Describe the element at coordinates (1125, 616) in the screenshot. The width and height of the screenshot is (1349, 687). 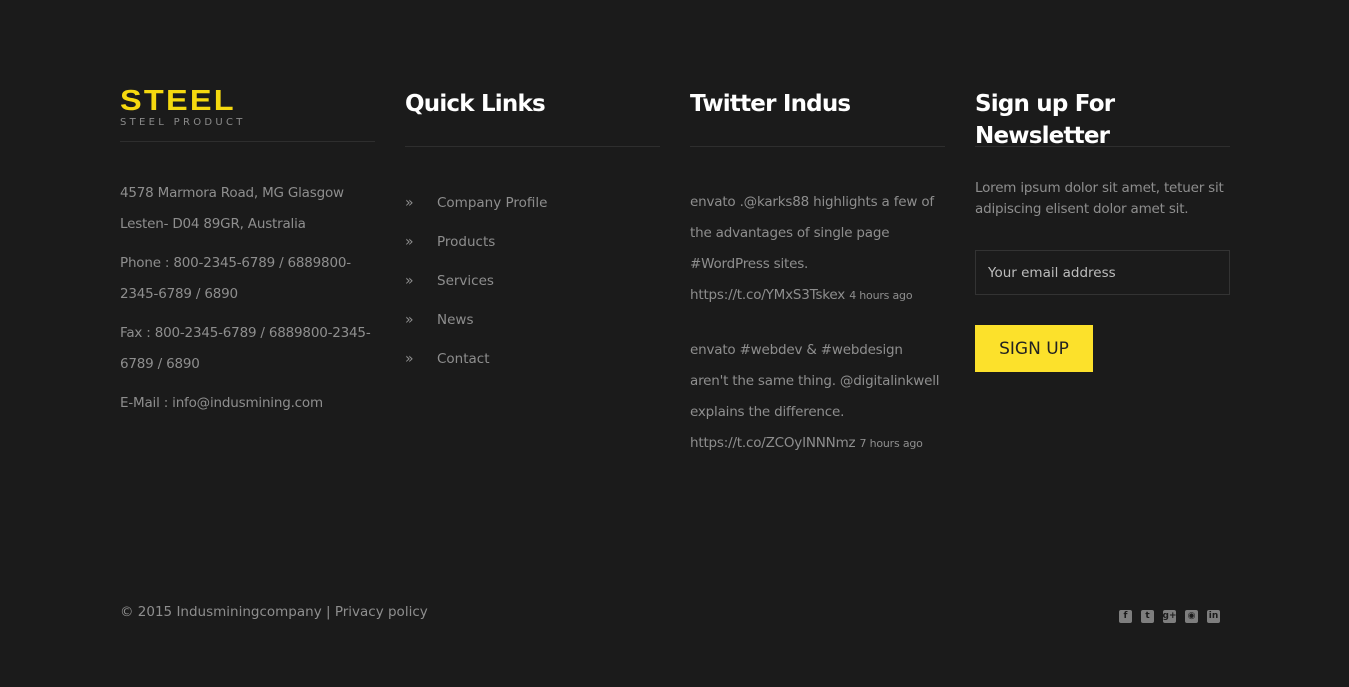
I see `facebook-icon: f` at that location.